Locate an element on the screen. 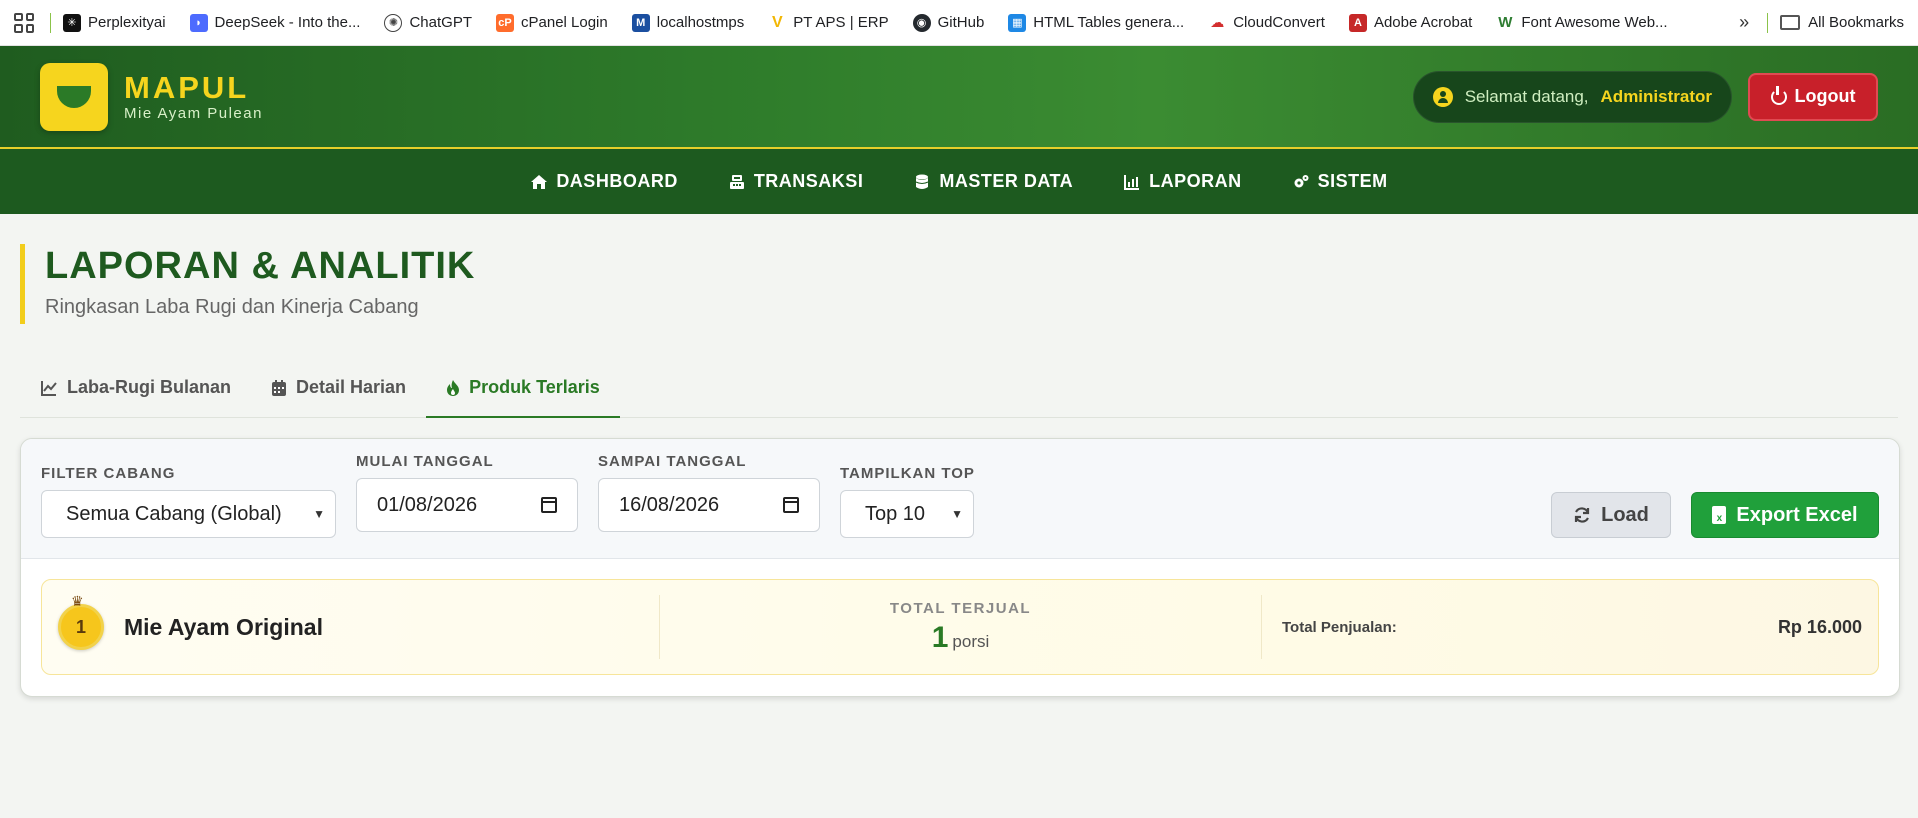 The height and width of the screenshot is (818, 1918). bookmark-cloudconvert: ☁ CloudConvert is located at coordinates (1266, 22).